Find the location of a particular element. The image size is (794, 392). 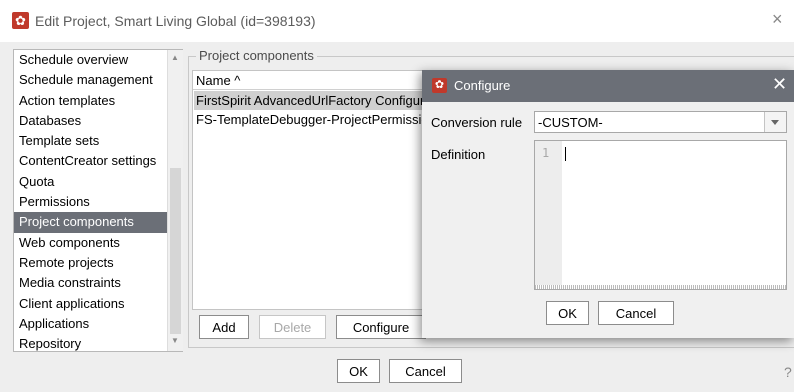

chevron-down-icon is located at coordinates (775, 122).